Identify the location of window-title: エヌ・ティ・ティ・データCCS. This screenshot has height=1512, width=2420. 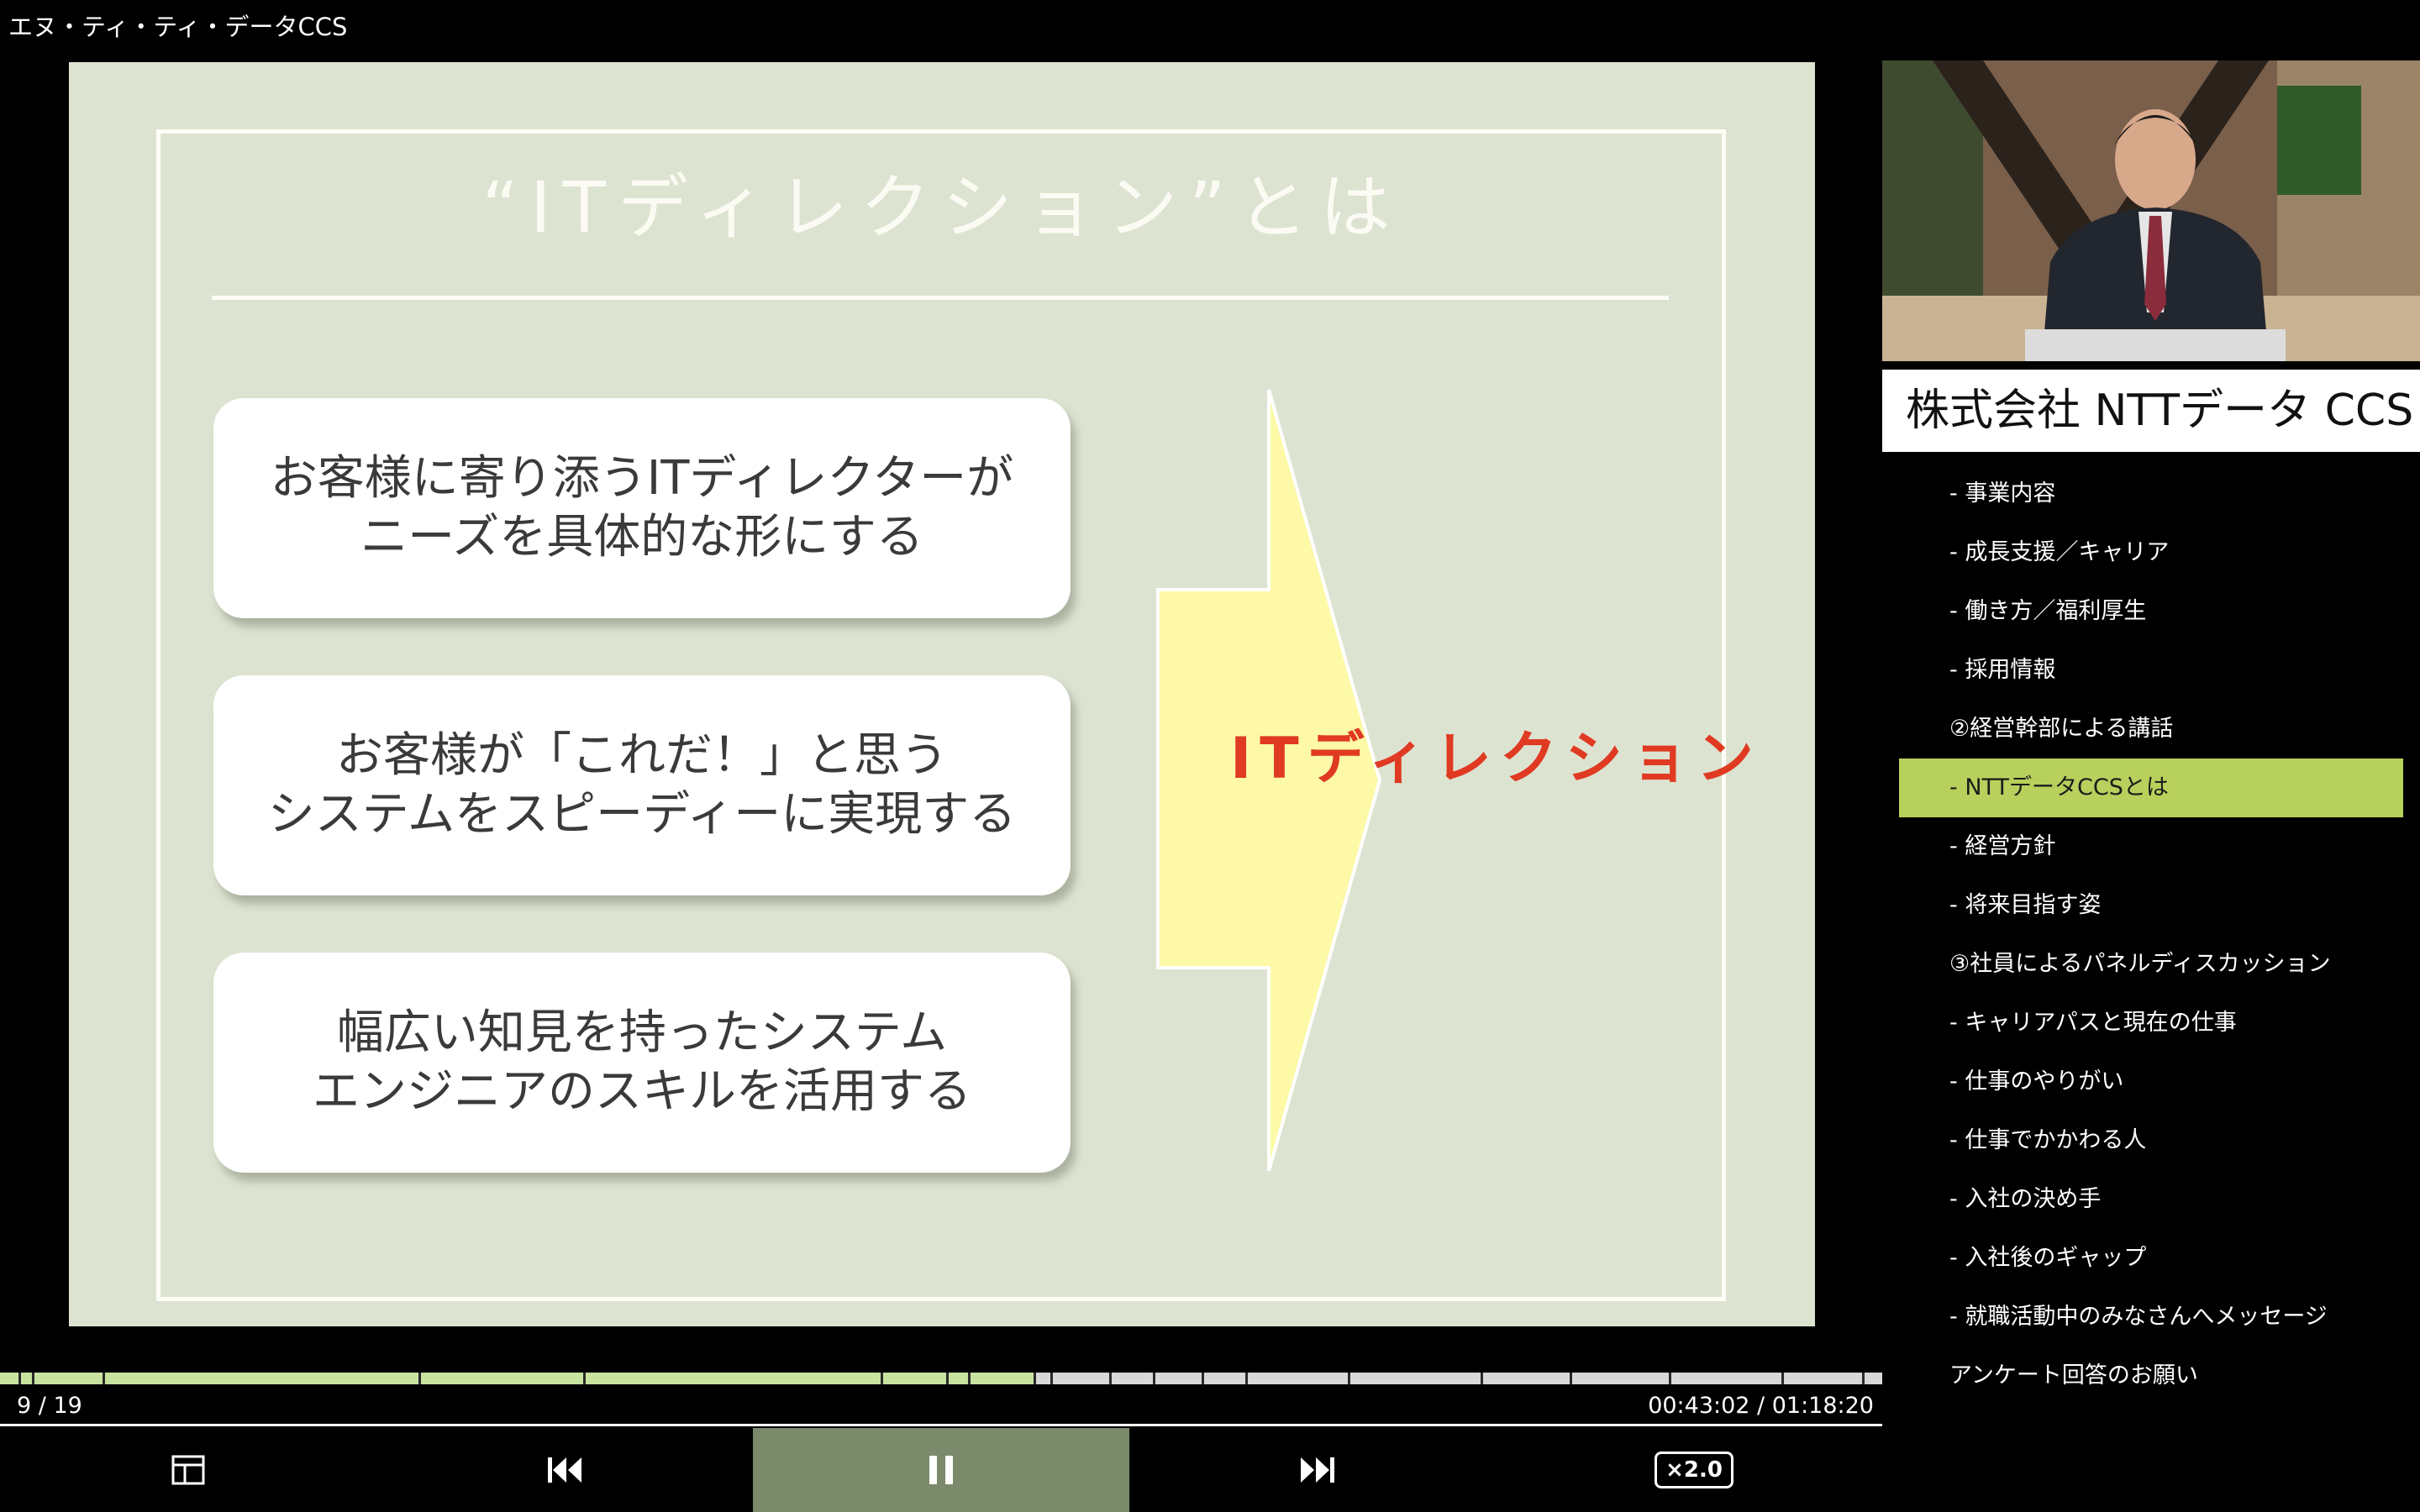
(178, 27).